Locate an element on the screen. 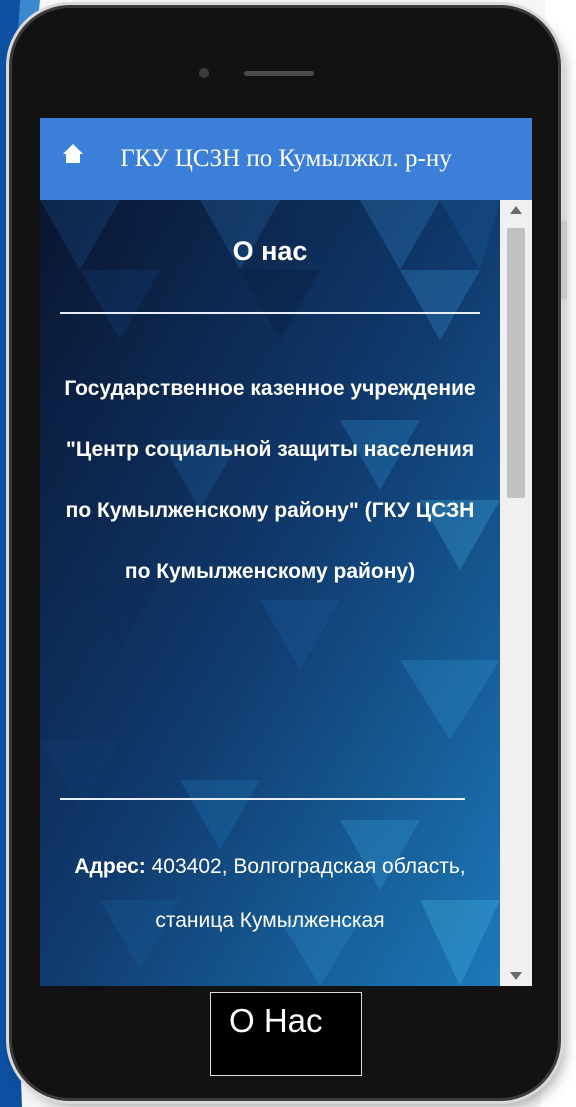  about-us-button: О Нас is located at coordinates (286, 1034).